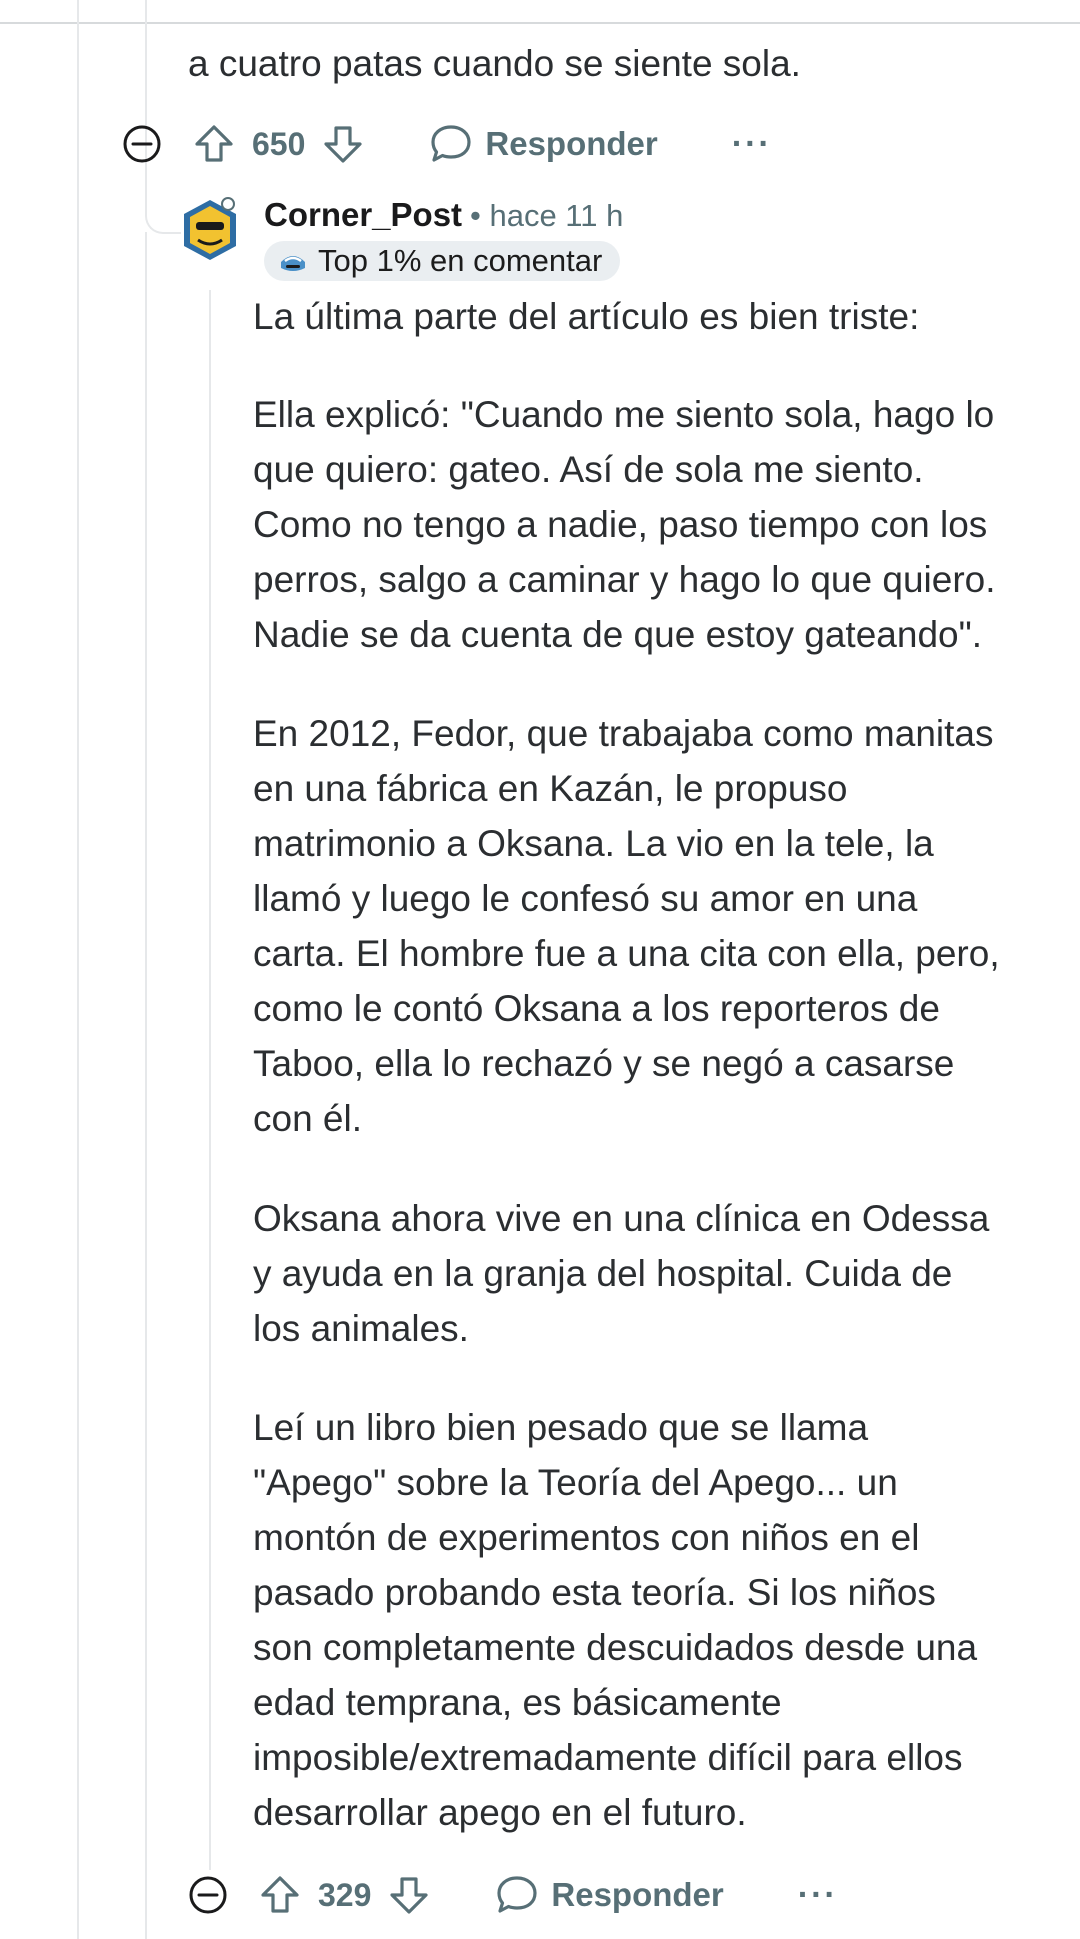 The image size is (1080, 1939). I want to click on parent-more-options: ···, so click(752, 144).